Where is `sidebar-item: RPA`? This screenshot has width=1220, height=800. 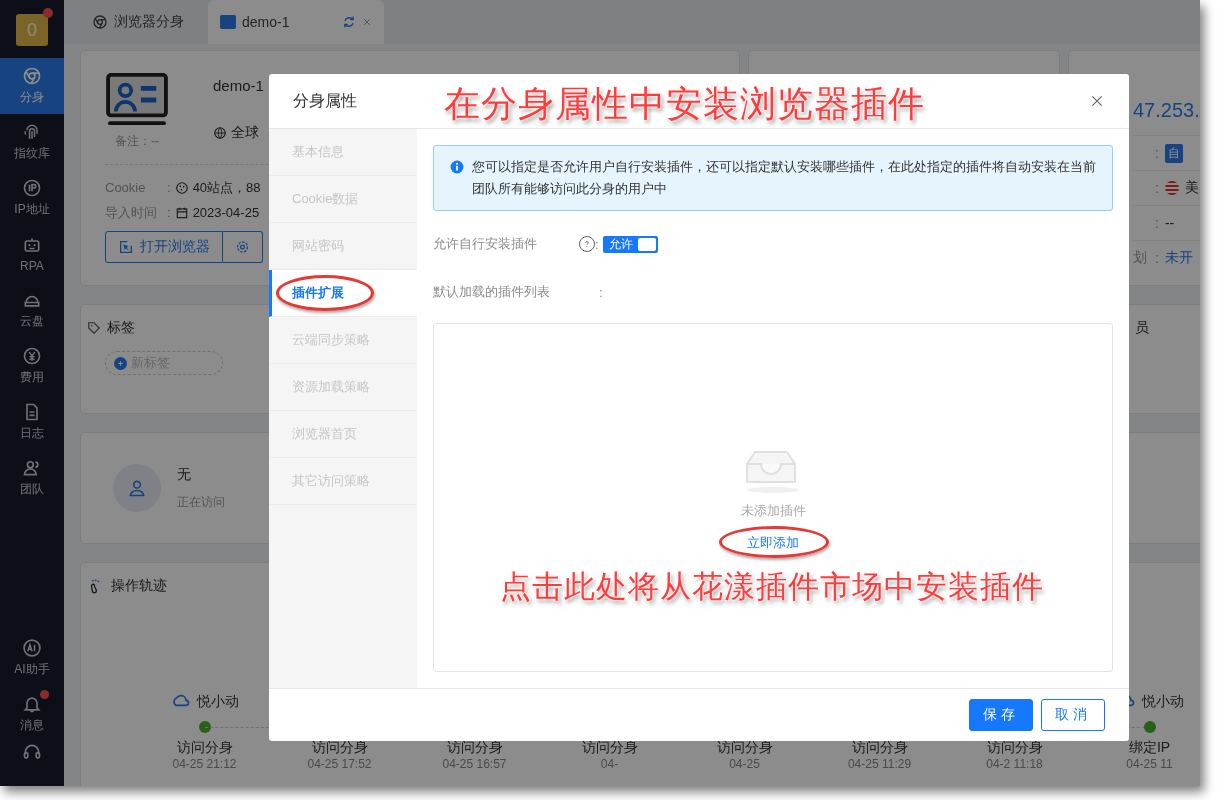
sidebar-item: RPA is located at coordinates (32, 254).